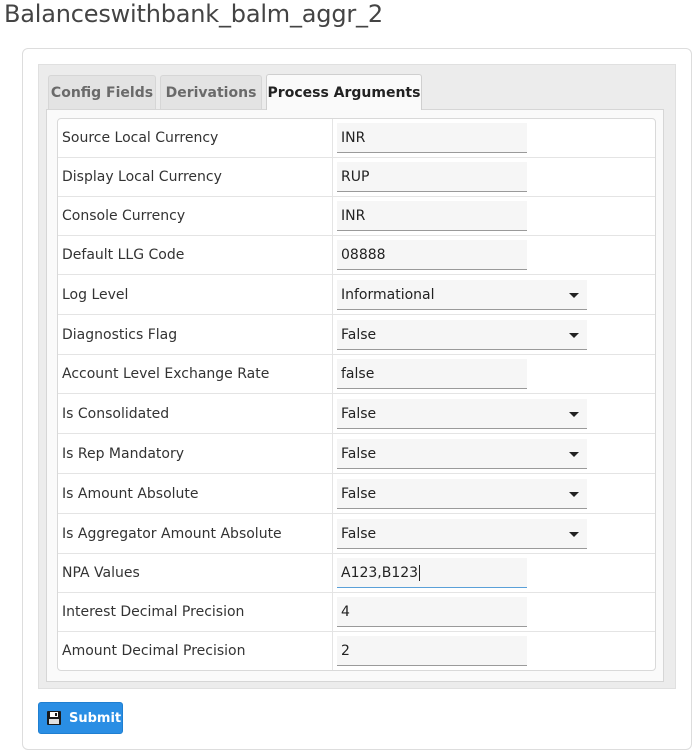 Image resolution: width=698 pixels, height=755 pixels. I want to click on field-label: Is Consolidated, so click(116, 413).